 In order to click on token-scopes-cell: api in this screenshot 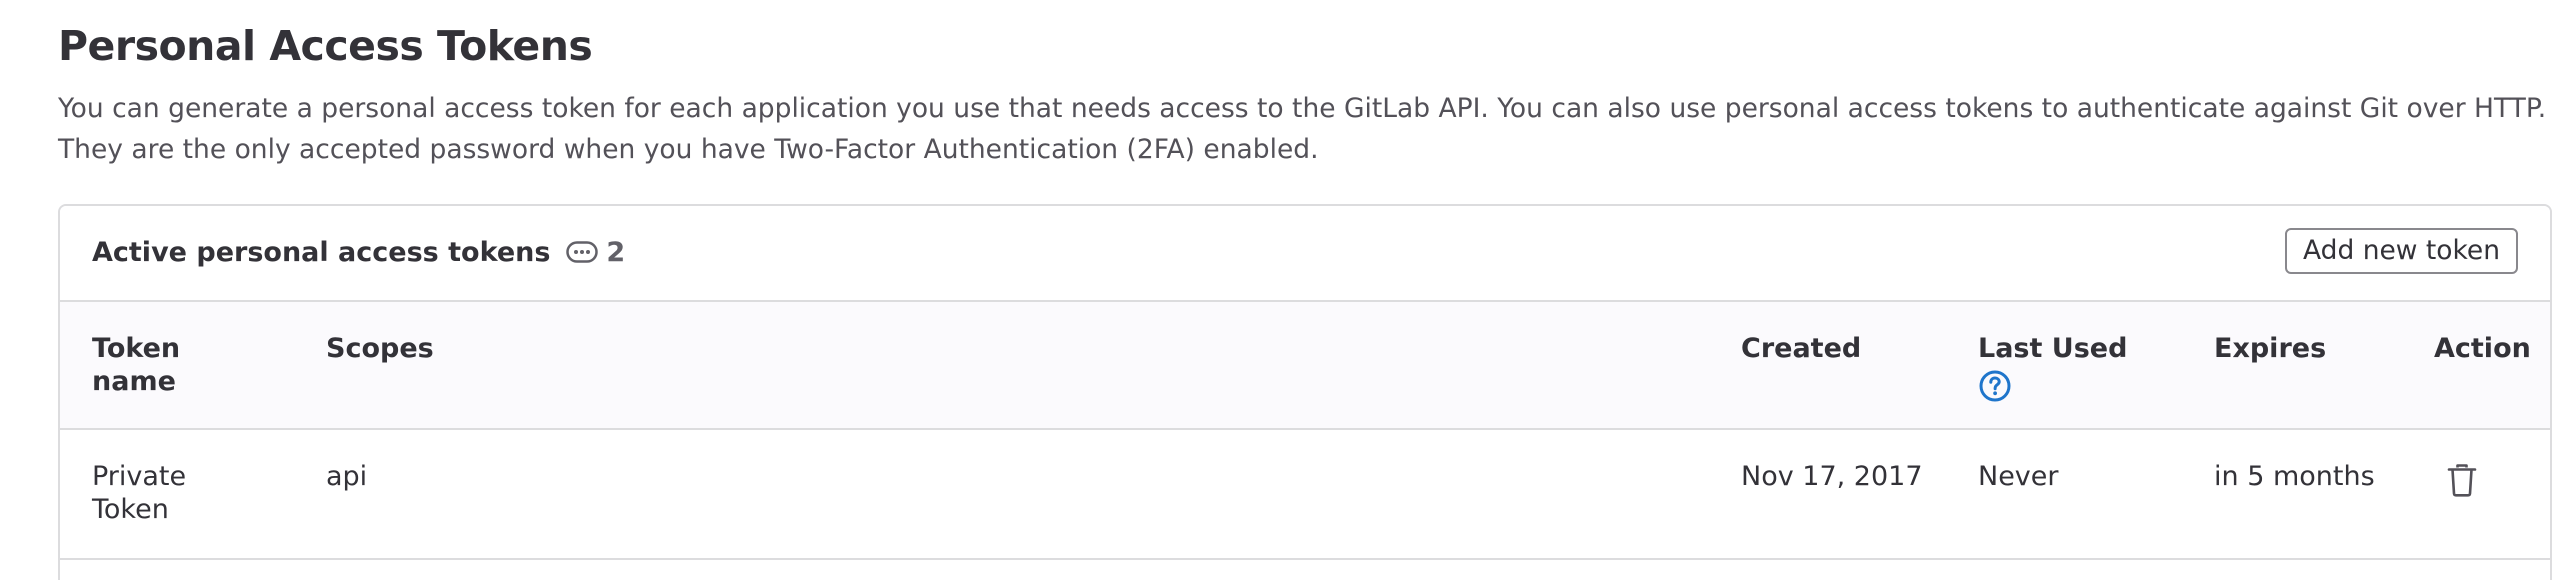, I will do `click(347, 476)`.